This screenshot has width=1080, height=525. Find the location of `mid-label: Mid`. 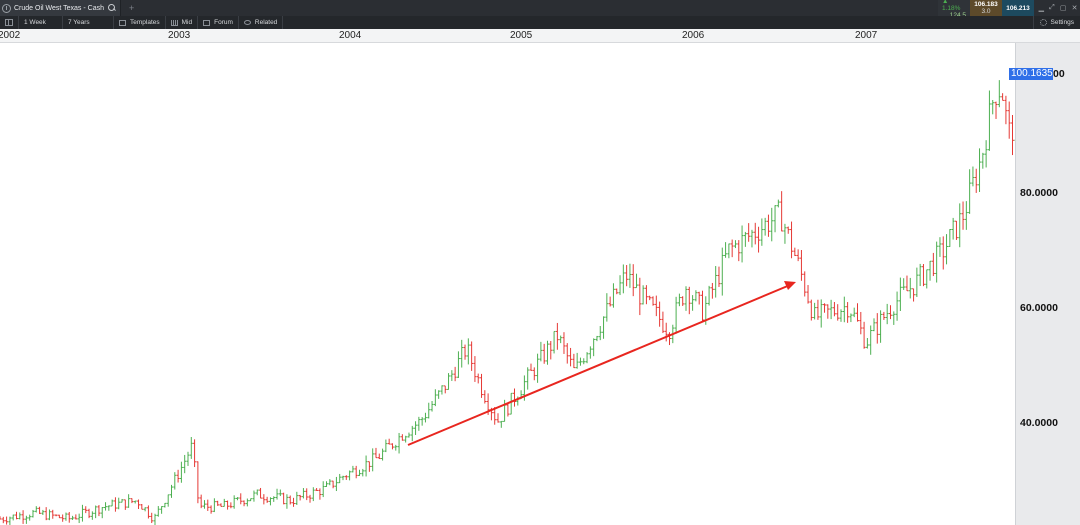

mid-label: Mid is located at coordinates (187, 22).